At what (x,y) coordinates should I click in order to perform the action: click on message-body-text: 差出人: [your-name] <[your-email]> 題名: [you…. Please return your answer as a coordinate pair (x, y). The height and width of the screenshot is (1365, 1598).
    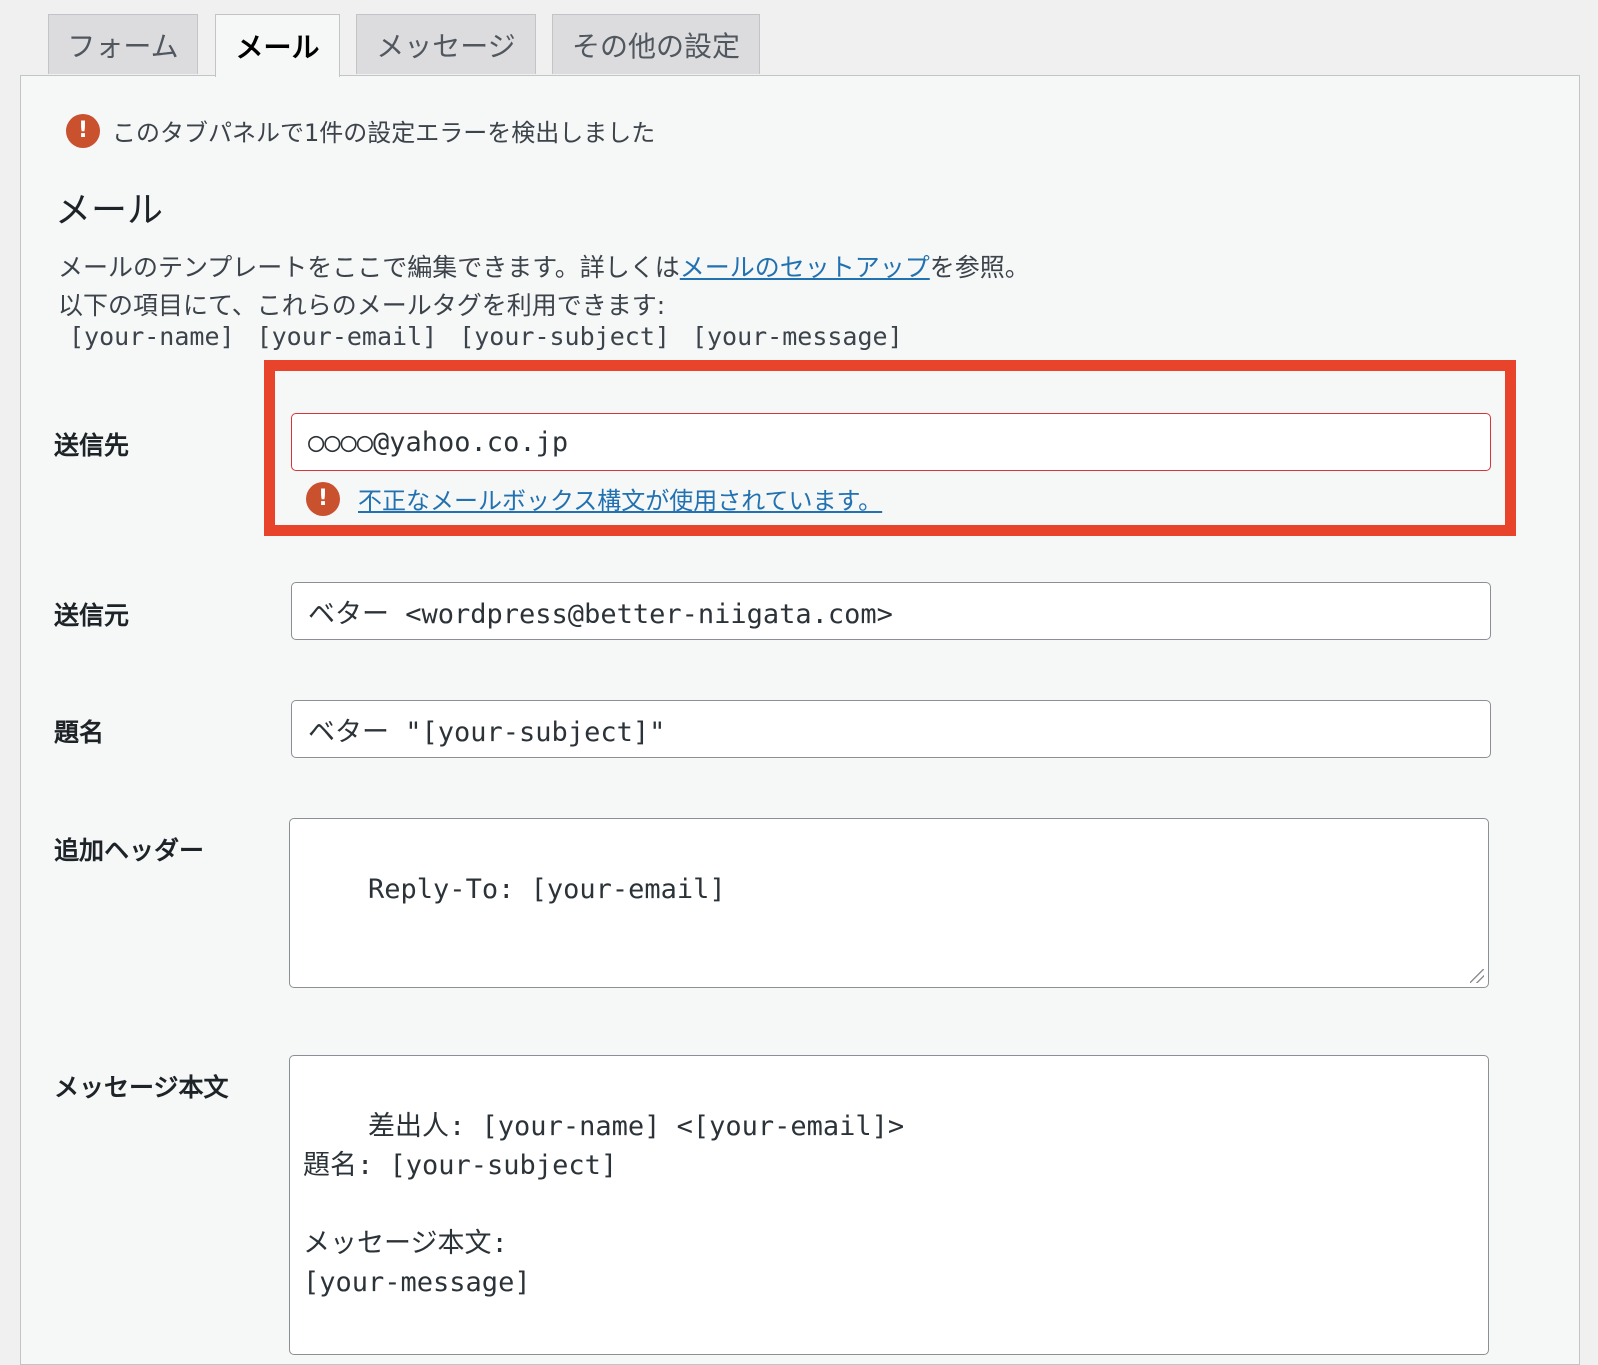
    Looking at the image, I should click on (604, 1204).